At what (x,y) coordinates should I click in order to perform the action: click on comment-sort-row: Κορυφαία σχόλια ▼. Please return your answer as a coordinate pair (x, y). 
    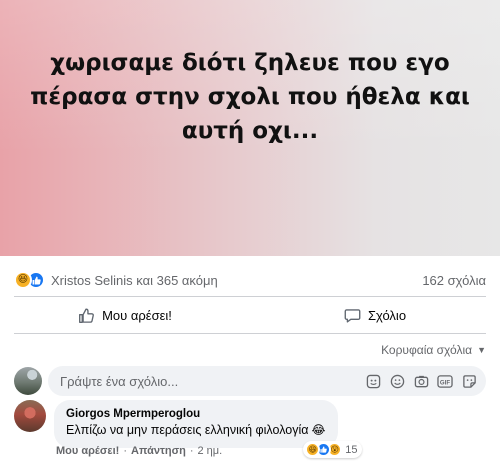
    Looking at the image, I should click on (250, 350).